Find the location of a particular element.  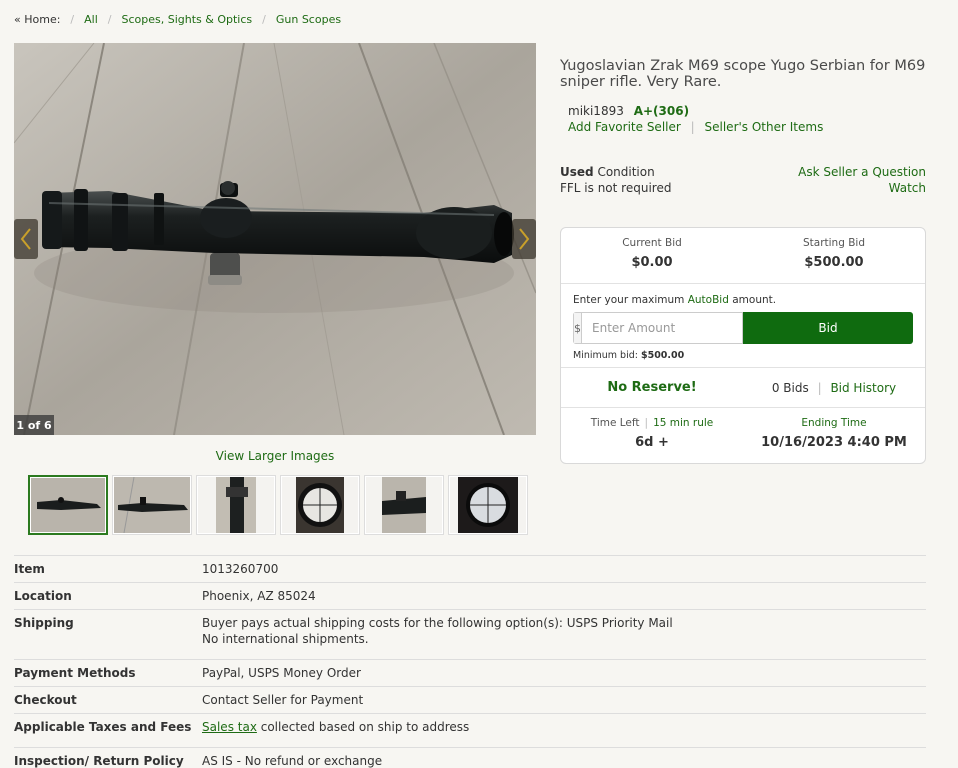

autobid-prefix: Enter your maximum is located at coordinates (630, 300).